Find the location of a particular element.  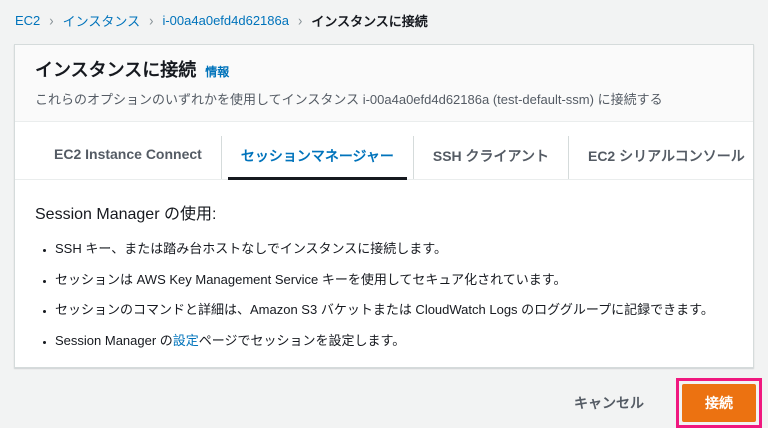

breadcrumb-ec2: EC2 is located at coordinates (27, 20).